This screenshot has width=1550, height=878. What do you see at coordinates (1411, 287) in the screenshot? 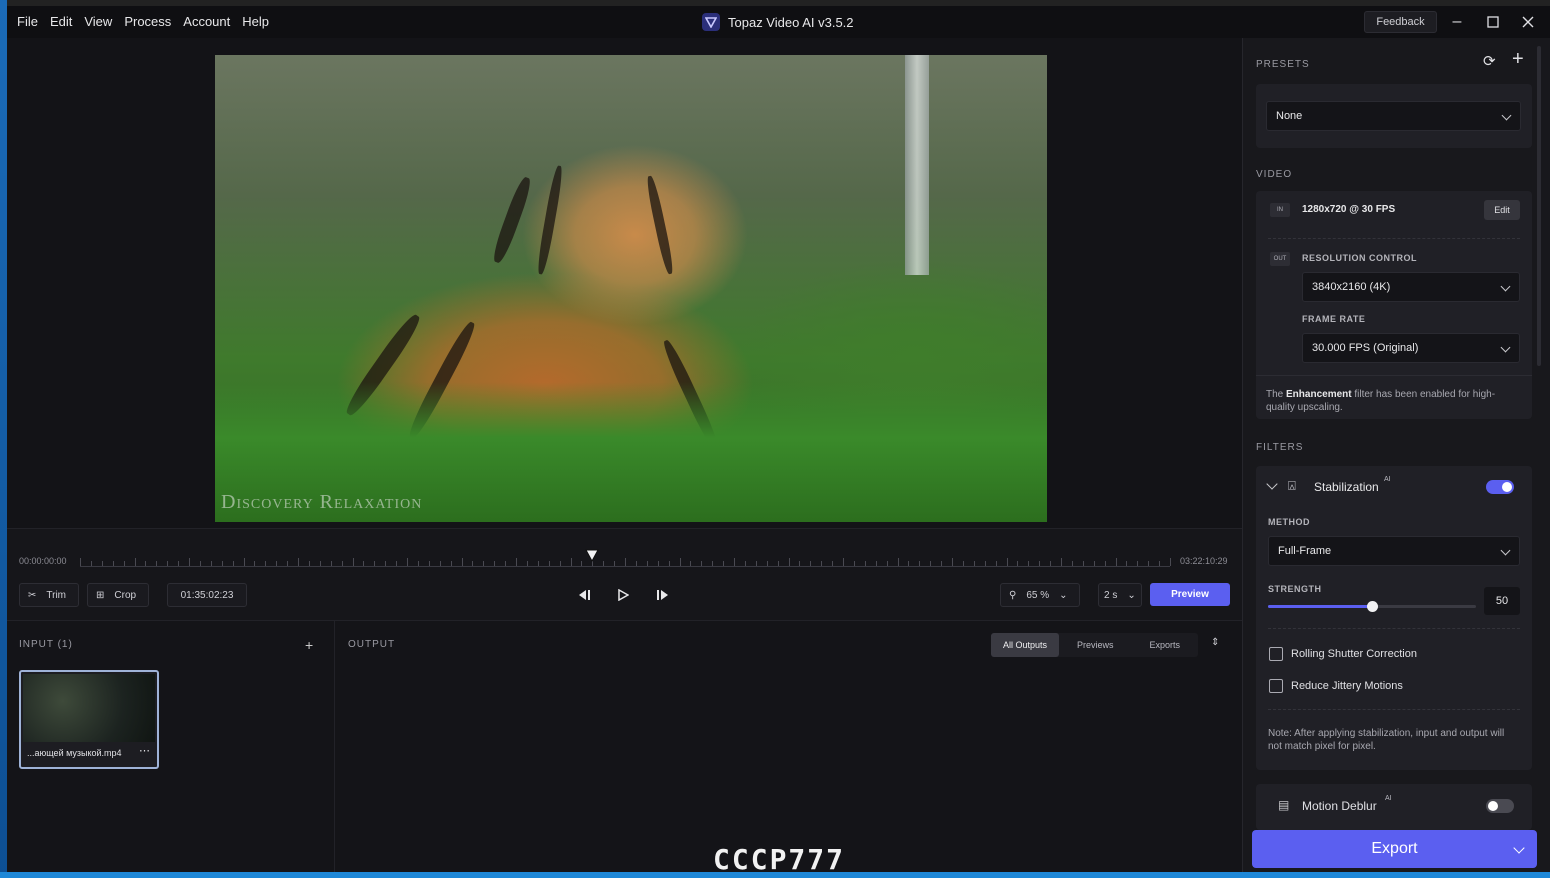
I see `resolution-select: 3840x2160 (4K)` at bounding box center [1411, 287].